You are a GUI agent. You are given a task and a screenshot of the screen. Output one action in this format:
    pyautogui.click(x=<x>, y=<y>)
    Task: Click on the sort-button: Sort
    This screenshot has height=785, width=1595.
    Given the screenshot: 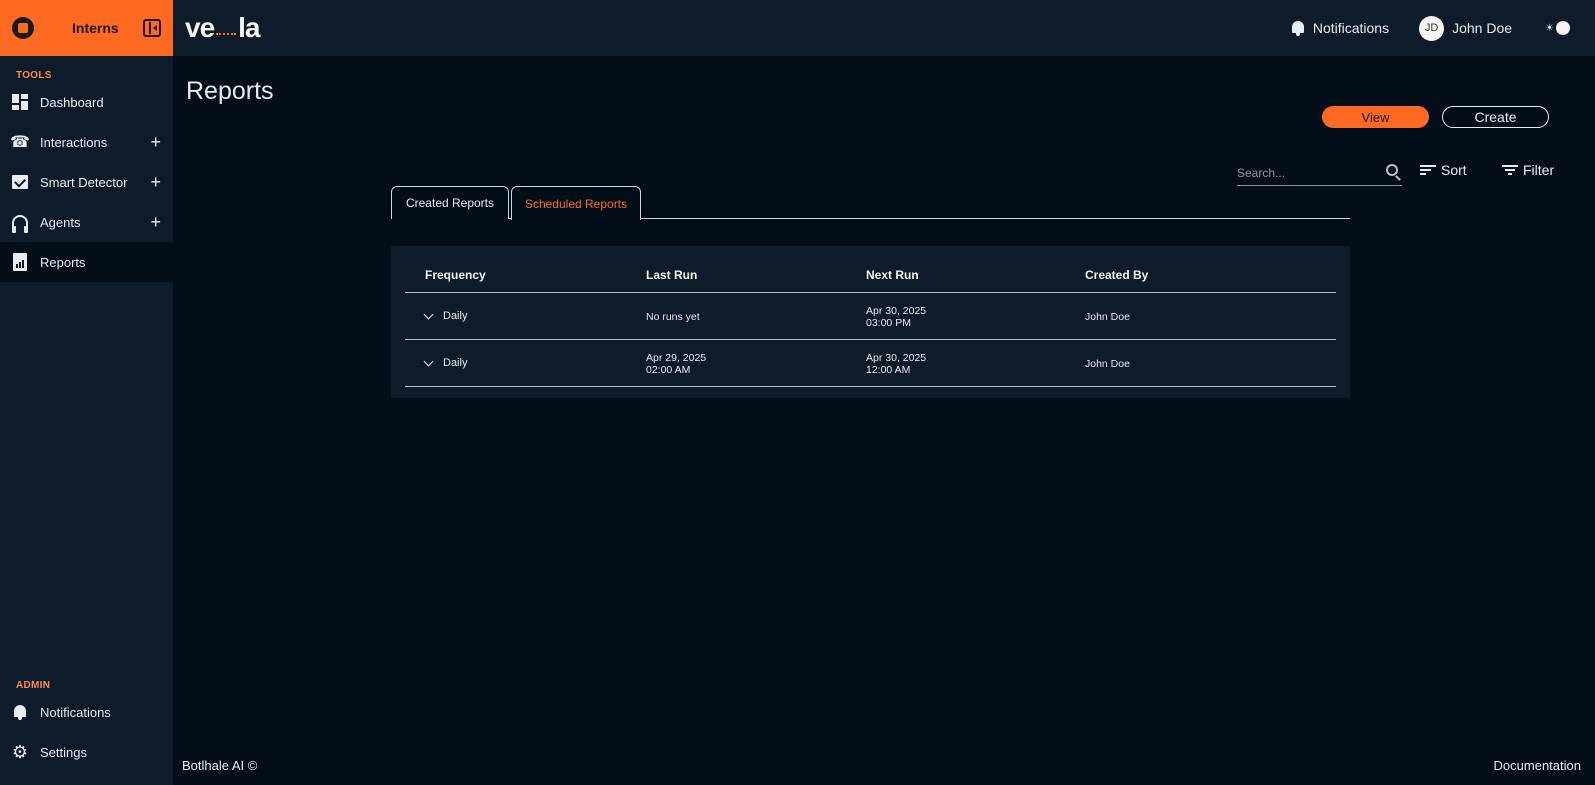 What is the action you would take?
    pyautogui.click(x=1443, y=170)
    